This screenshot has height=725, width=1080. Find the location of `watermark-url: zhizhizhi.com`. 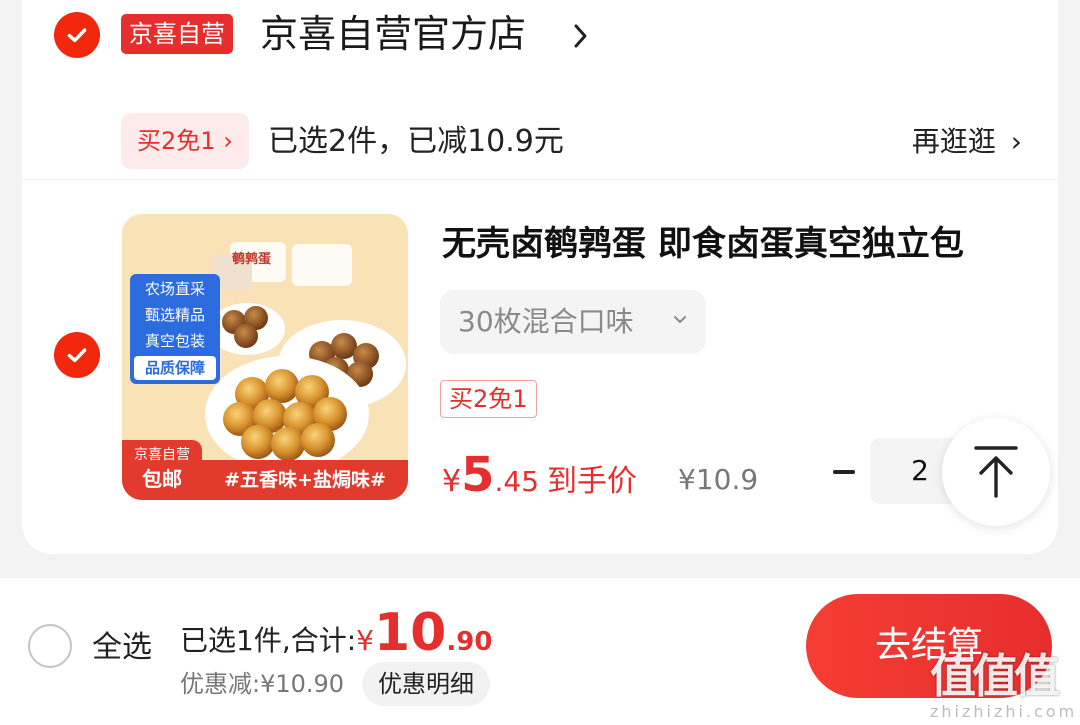

watermark-url: zhizhizhi.com is located at coordinates (1004, 711).